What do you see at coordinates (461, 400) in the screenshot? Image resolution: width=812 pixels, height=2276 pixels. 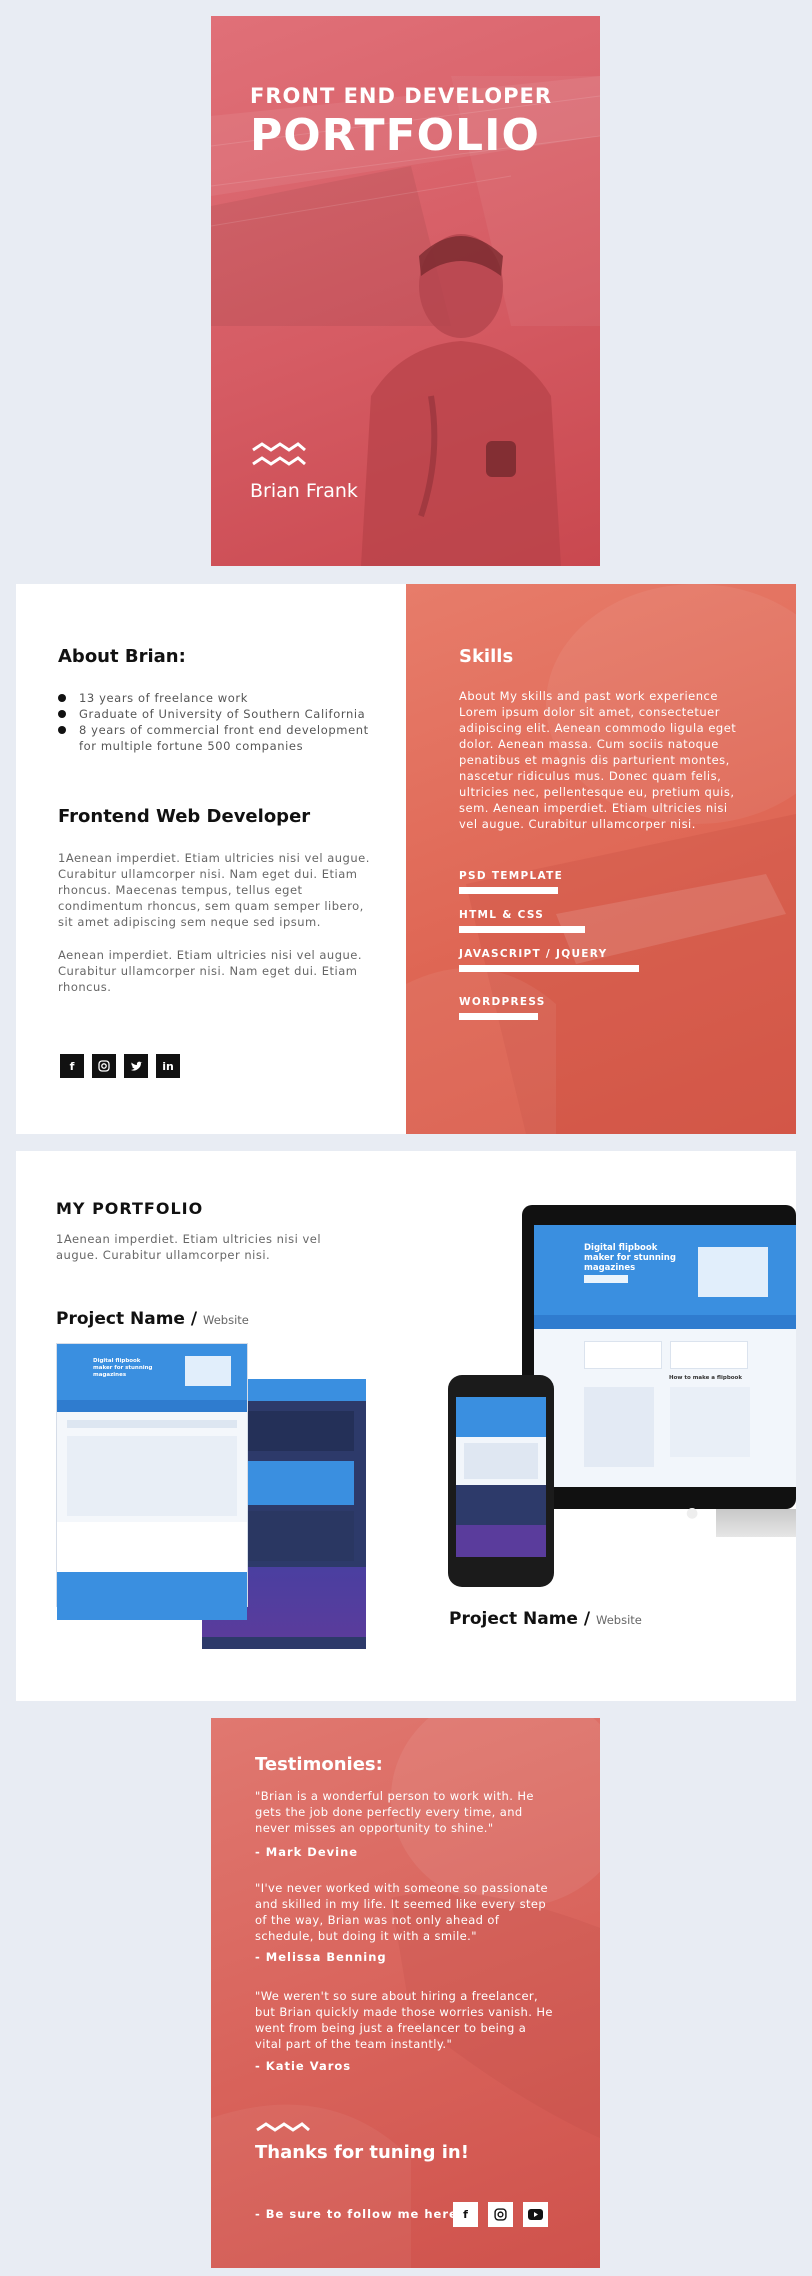 I see `person-photo` at bounding box center [461, 400].